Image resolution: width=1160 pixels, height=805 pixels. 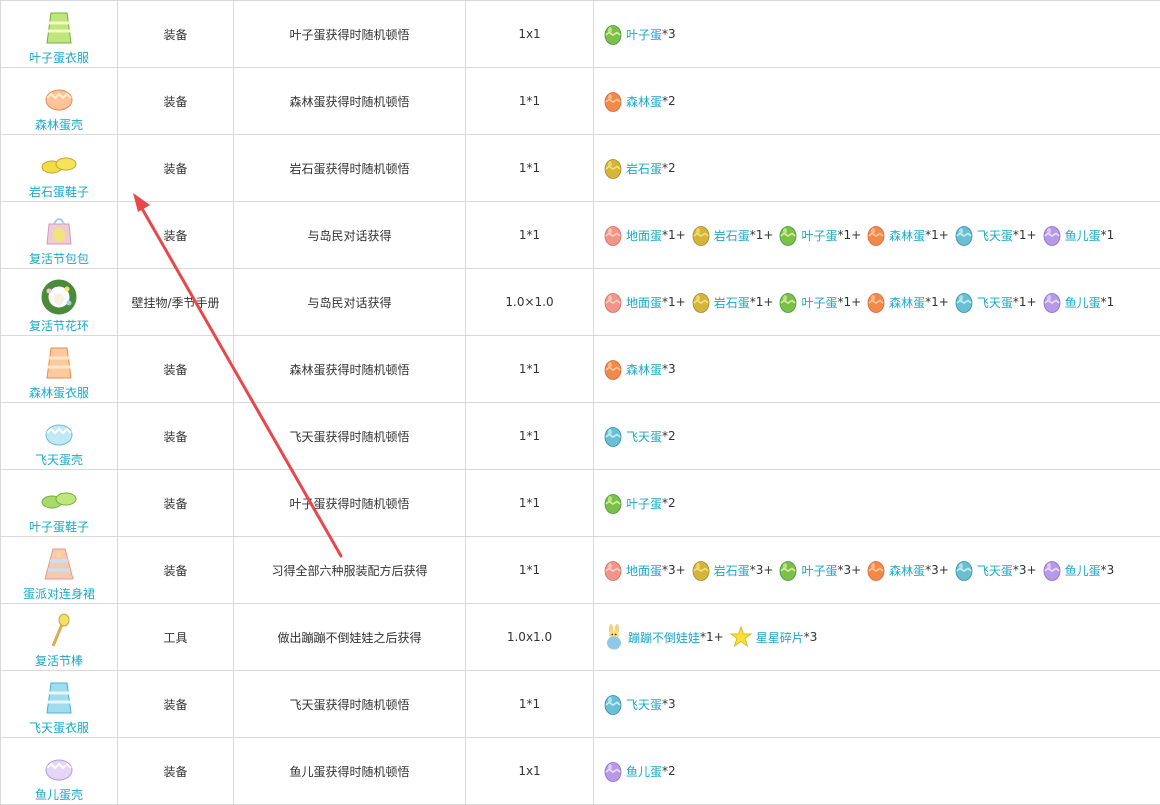 What do you see at coordinates (59, 326) in the screenshot?
I see `item-name-link: 复活节花环` at bounding box center [59, 326].